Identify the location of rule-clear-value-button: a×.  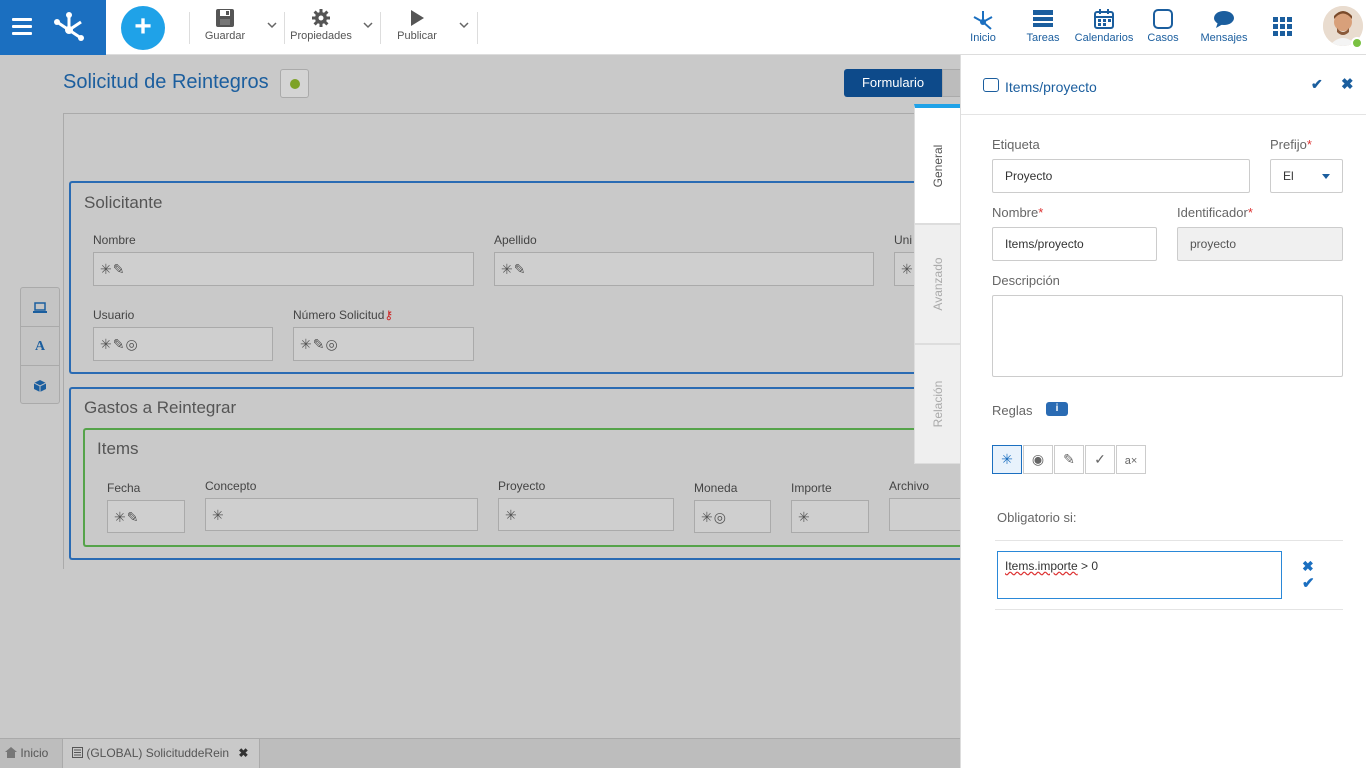
(1131, 459).